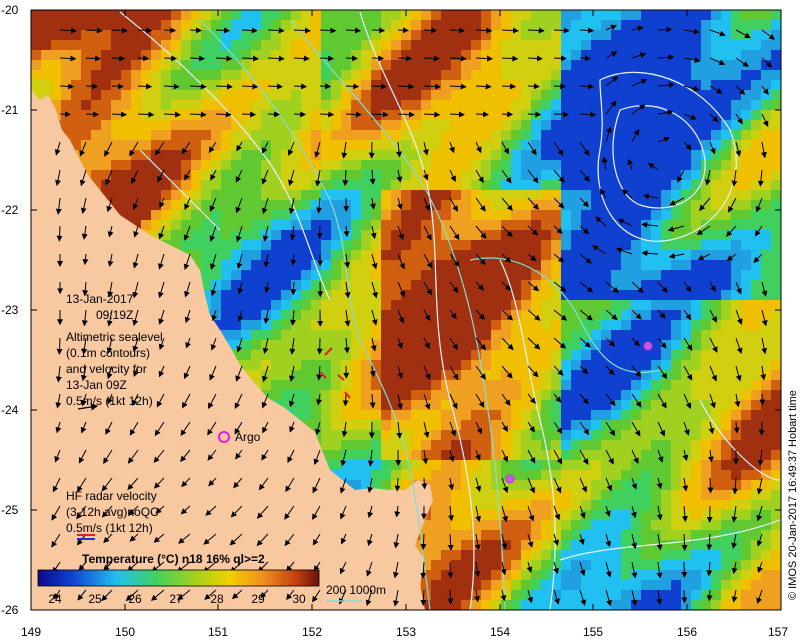 The image size is (800, 640). I want to click on time-label: 09:19Z, so click(114, 315).